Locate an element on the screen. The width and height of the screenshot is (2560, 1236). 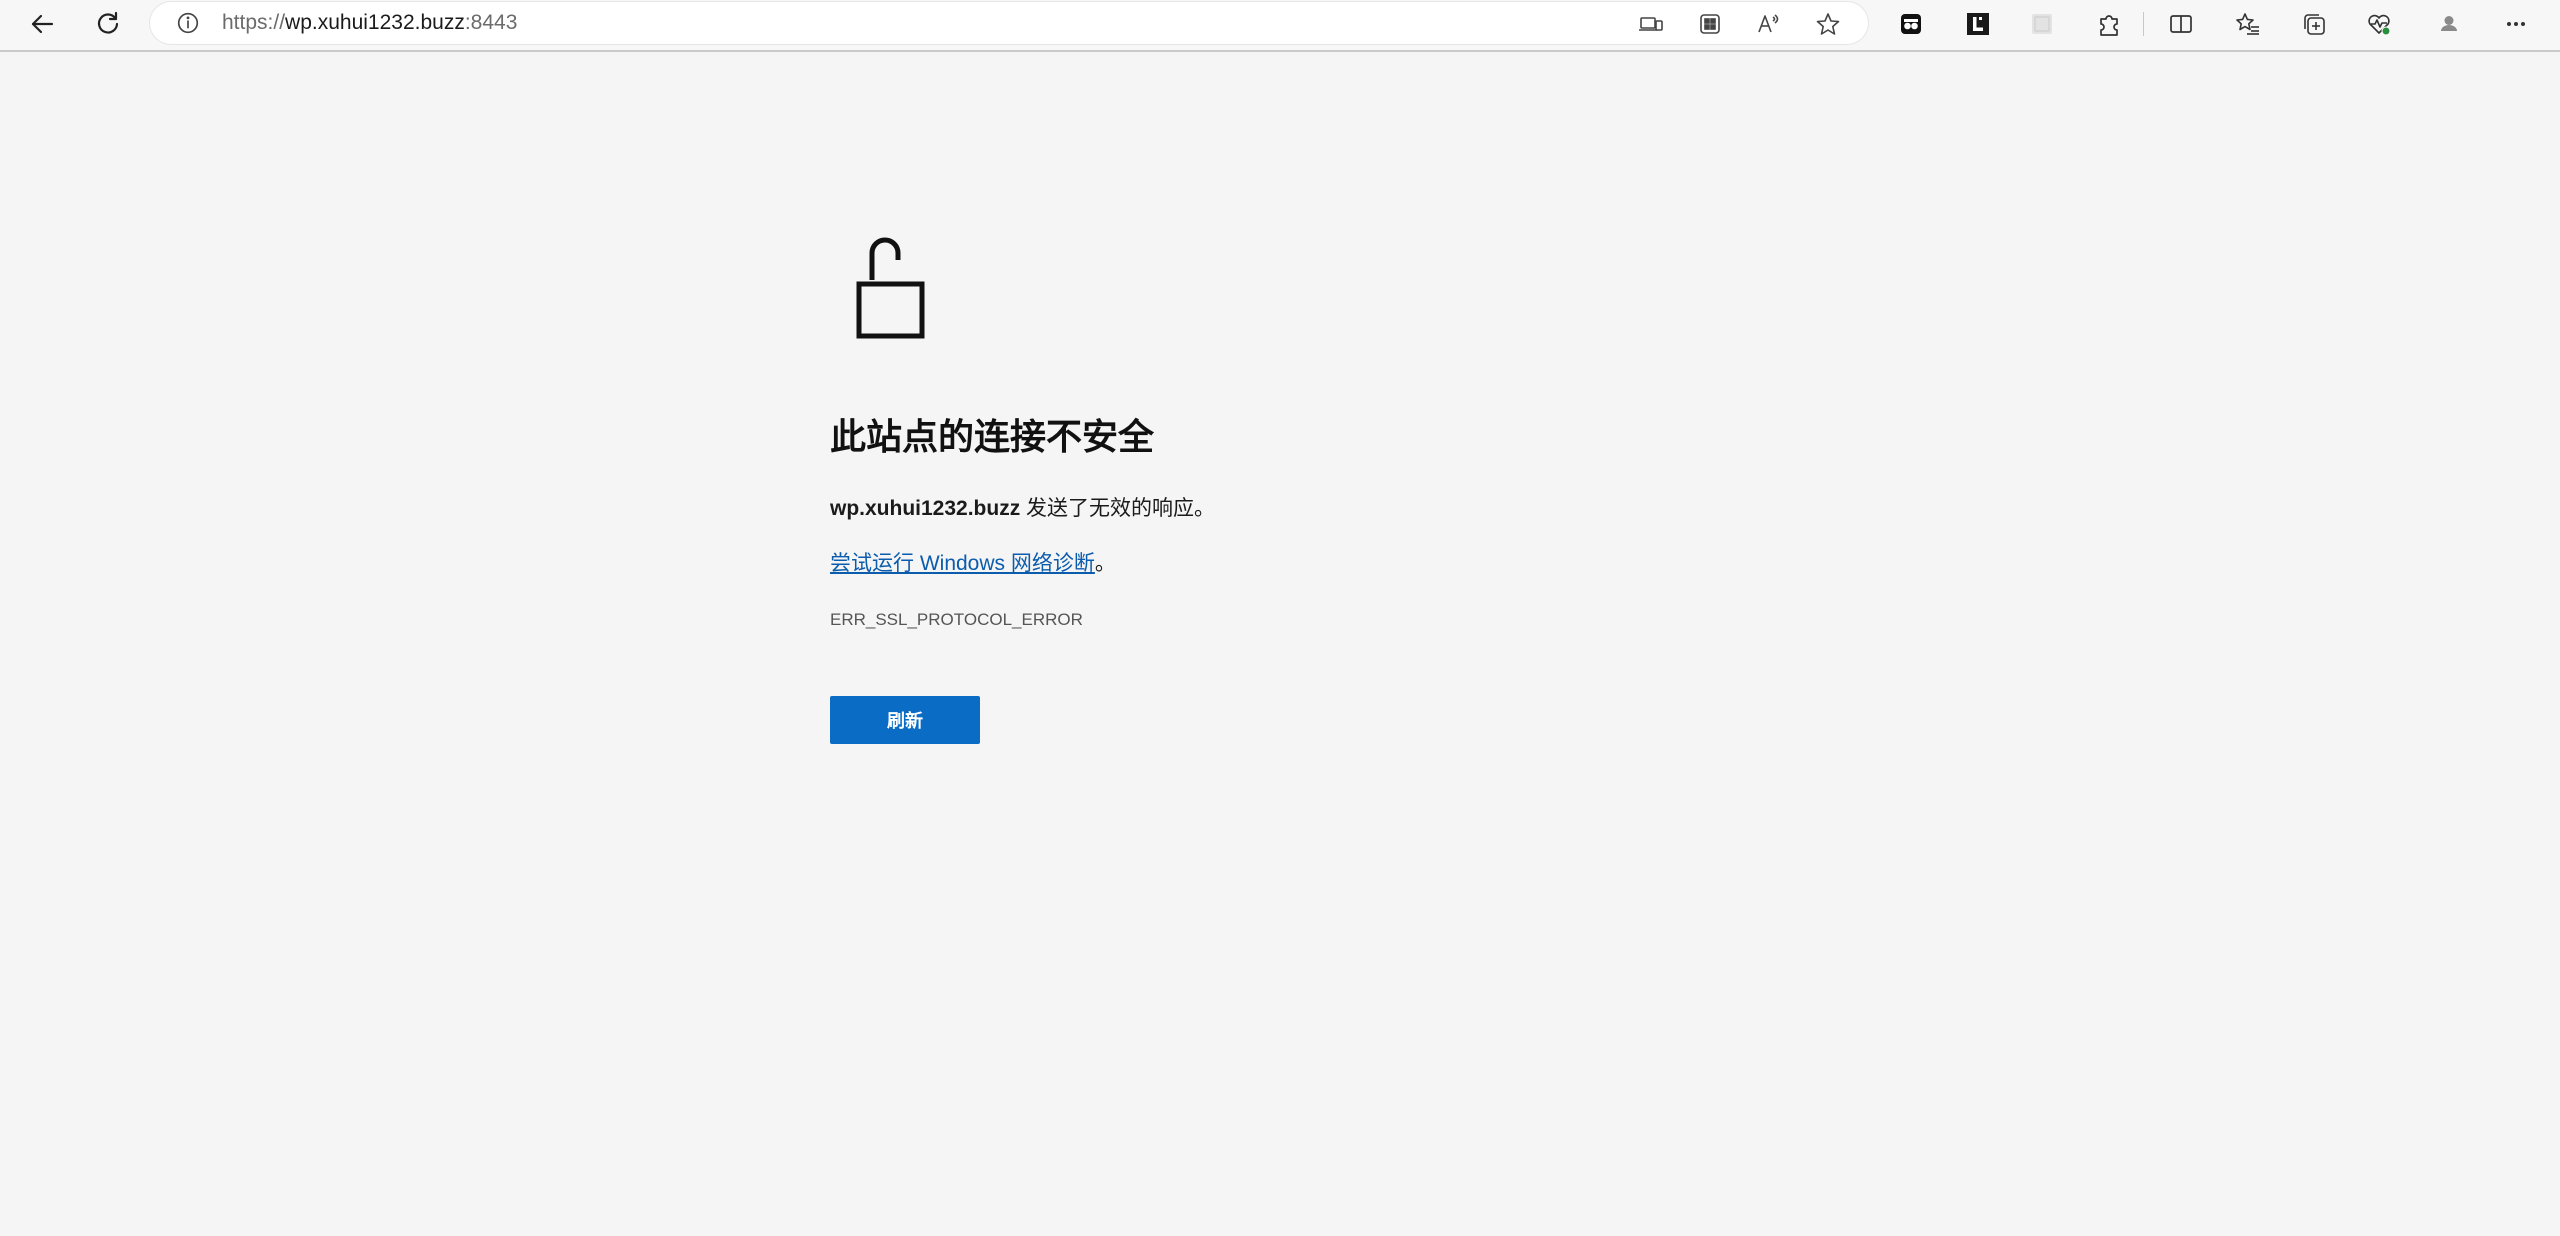
star-icon is located at coordinates (1828, 24).